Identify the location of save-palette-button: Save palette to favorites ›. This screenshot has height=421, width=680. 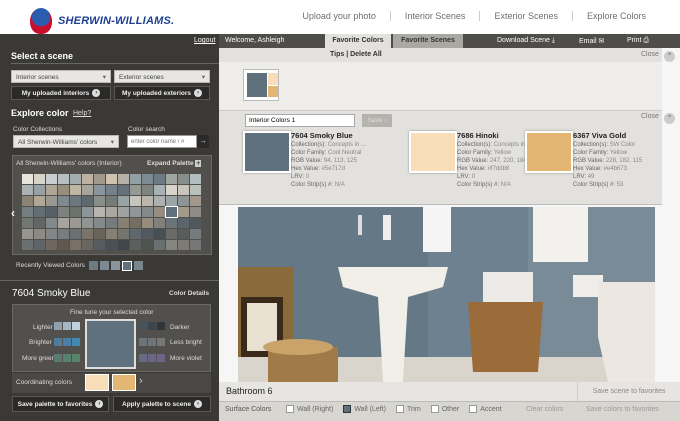
(60, 404).